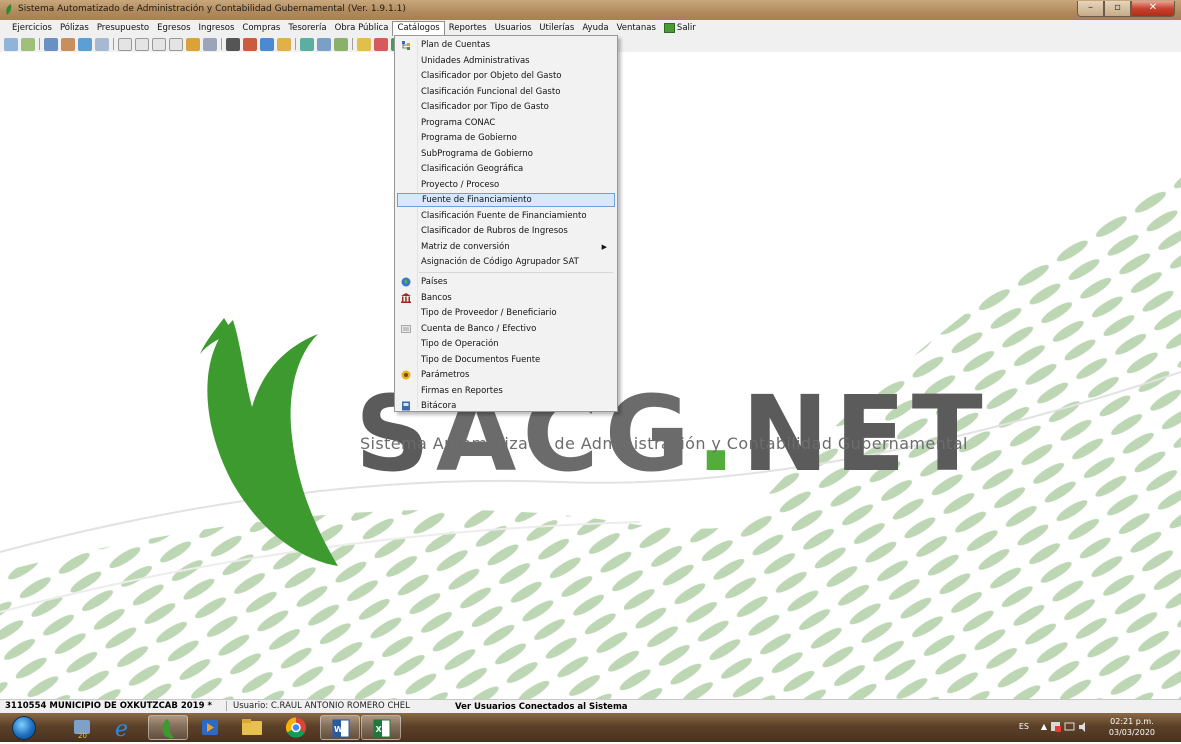 Image resolution: width=1181 pixels, height=744 pixels. What do you see at coordinates (267, 44) in the screenshot?
I see `folder-icon` at bounding box center [267, 44].